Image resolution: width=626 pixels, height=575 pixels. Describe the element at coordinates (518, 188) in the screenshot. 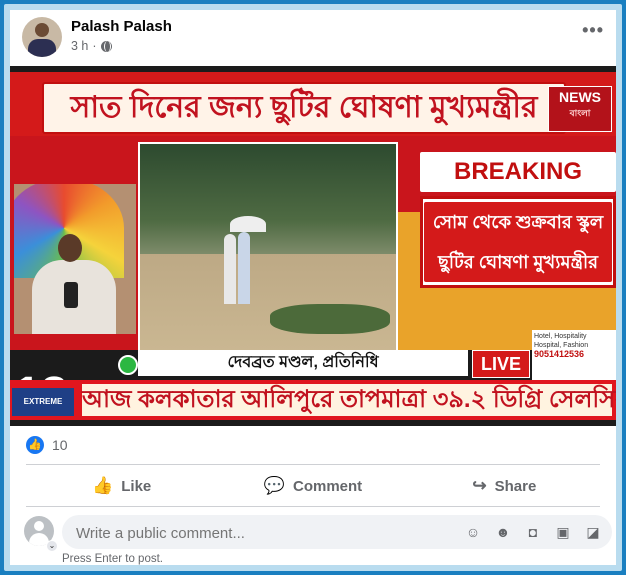

I see `breaking-news-label: BREAKING NEWS` at that location.